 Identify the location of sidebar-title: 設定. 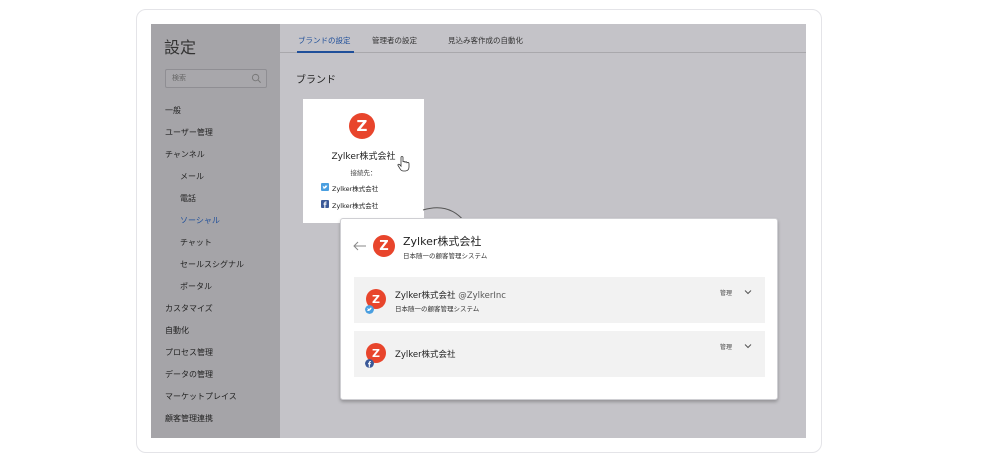
(180, 47).